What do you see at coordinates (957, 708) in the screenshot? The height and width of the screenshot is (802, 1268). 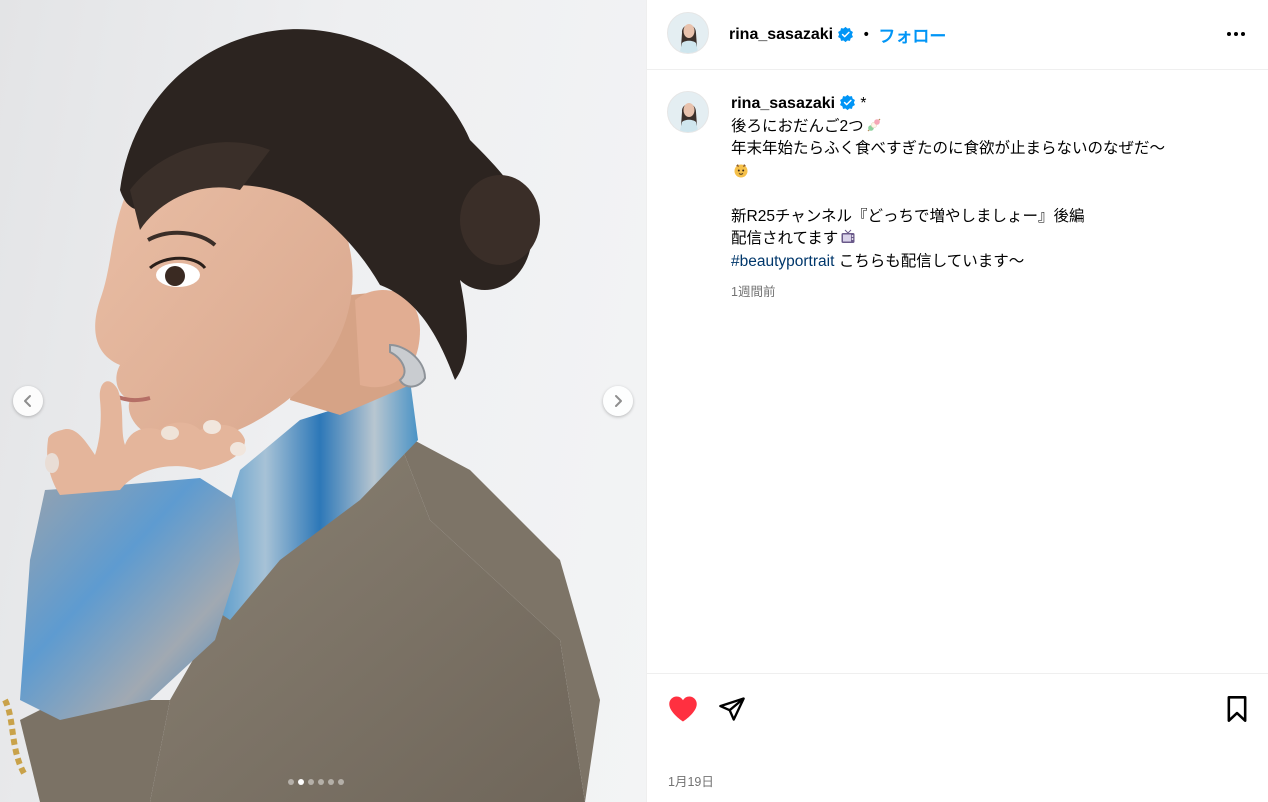 I see `action-bar` at bounding box center [957, 708].